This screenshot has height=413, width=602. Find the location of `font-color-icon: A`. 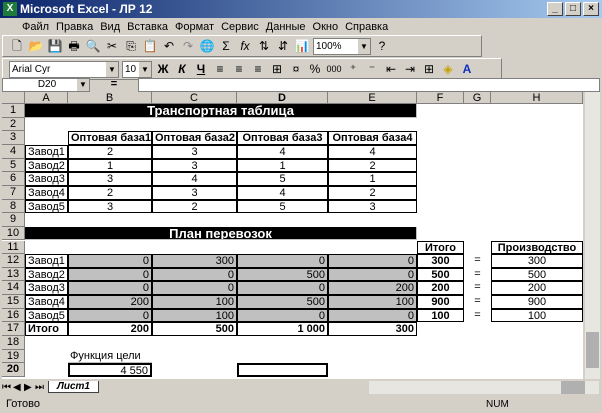

font-color-icon: A is located at coordinates (467, 69).